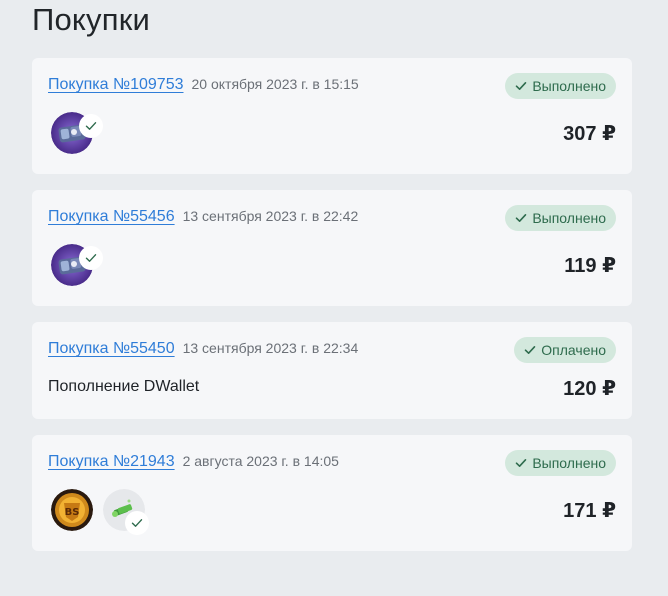 The height and width of the screenshot is (596, 668). What do you see at coordinates (589, 511) in the screenshot?
I see `order-price: 171 ₽` at bounding box center [589, 511].